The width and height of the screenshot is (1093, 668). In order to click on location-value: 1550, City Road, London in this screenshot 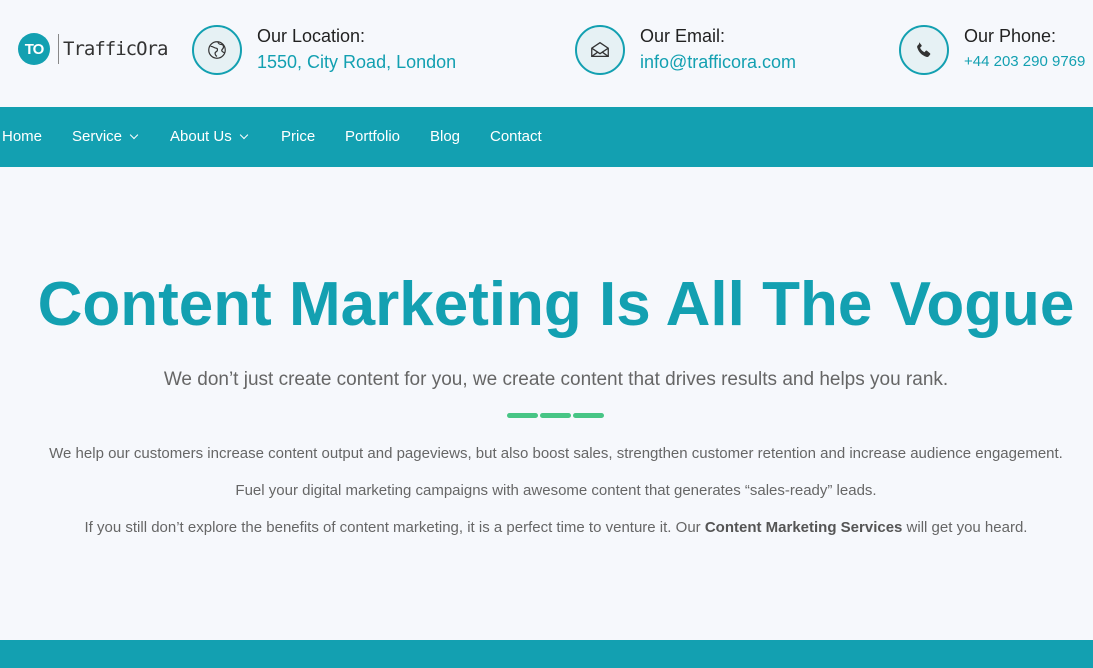, I will do `click(357, 62)`.